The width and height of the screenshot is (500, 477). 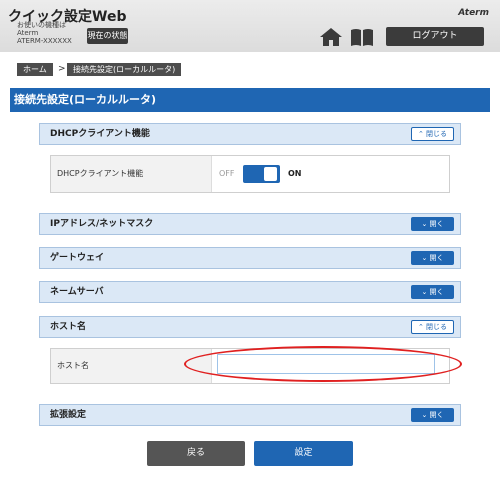 What do you see at coordinates (303, 453) in the screenshot?
I see `set-button: 設定` at bounding box center [303, 453].